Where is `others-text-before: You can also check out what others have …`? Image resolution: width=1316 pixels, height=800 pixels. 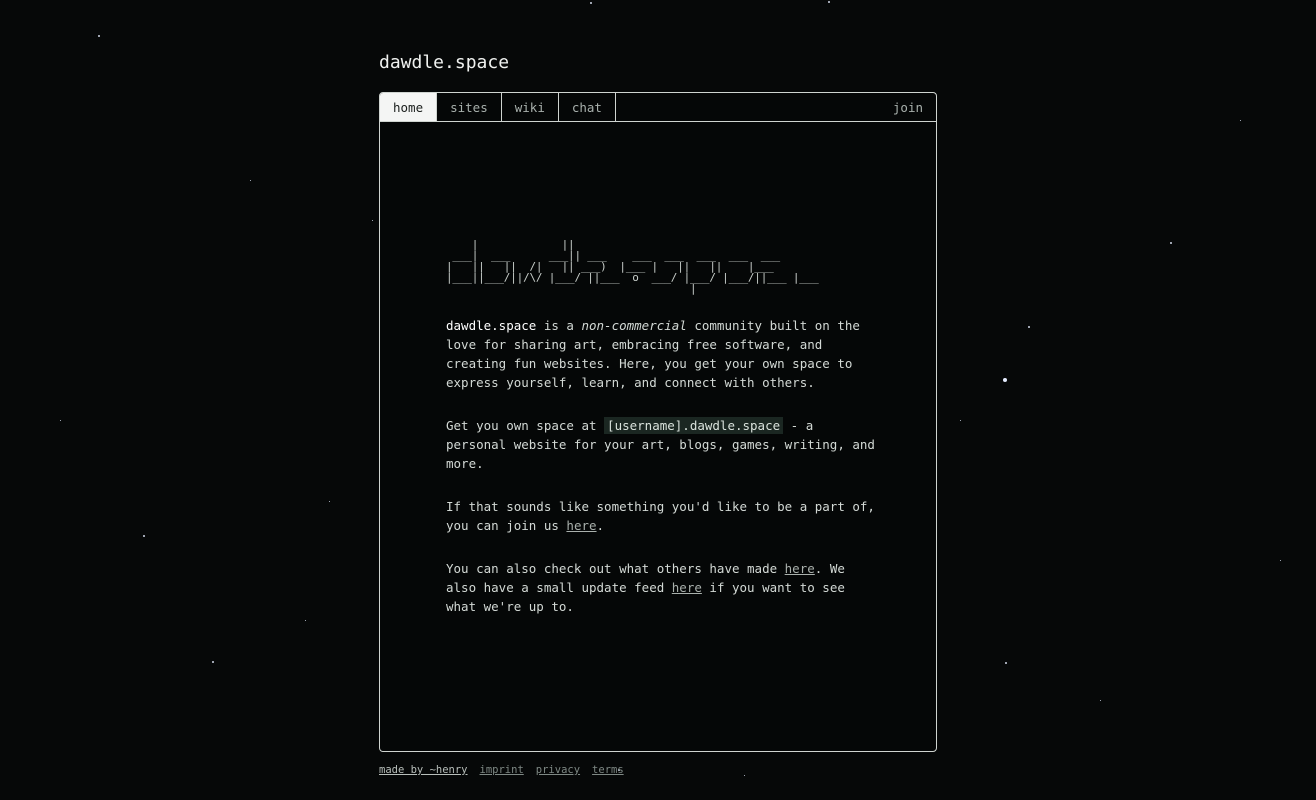 others-text-before: You can also check out what others have … is located at coordinates (615, 568).